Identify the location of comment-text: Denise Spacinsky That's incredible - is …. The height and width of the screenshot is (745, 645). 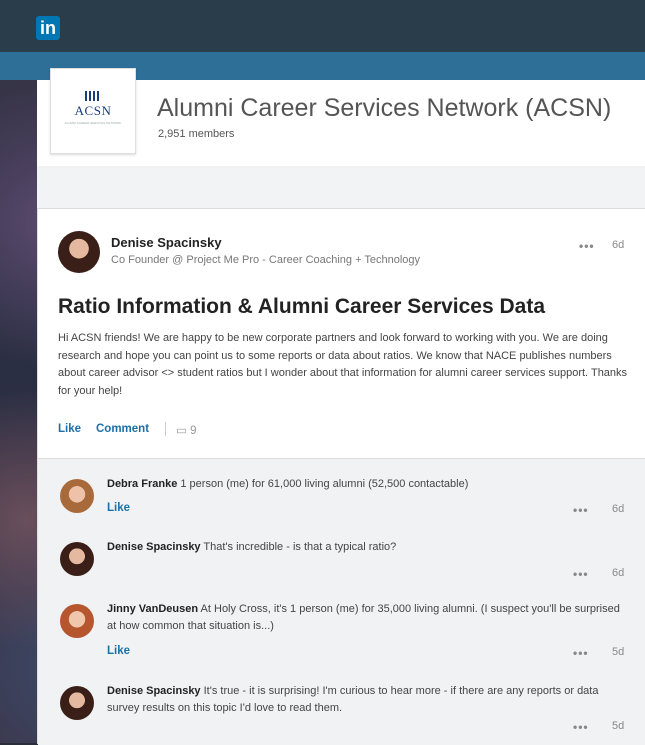
(367, 547).